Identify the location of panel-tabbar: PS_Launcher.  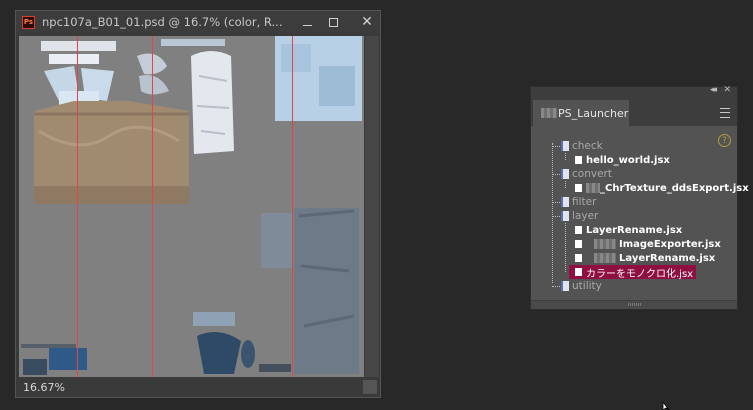
(634, 112).